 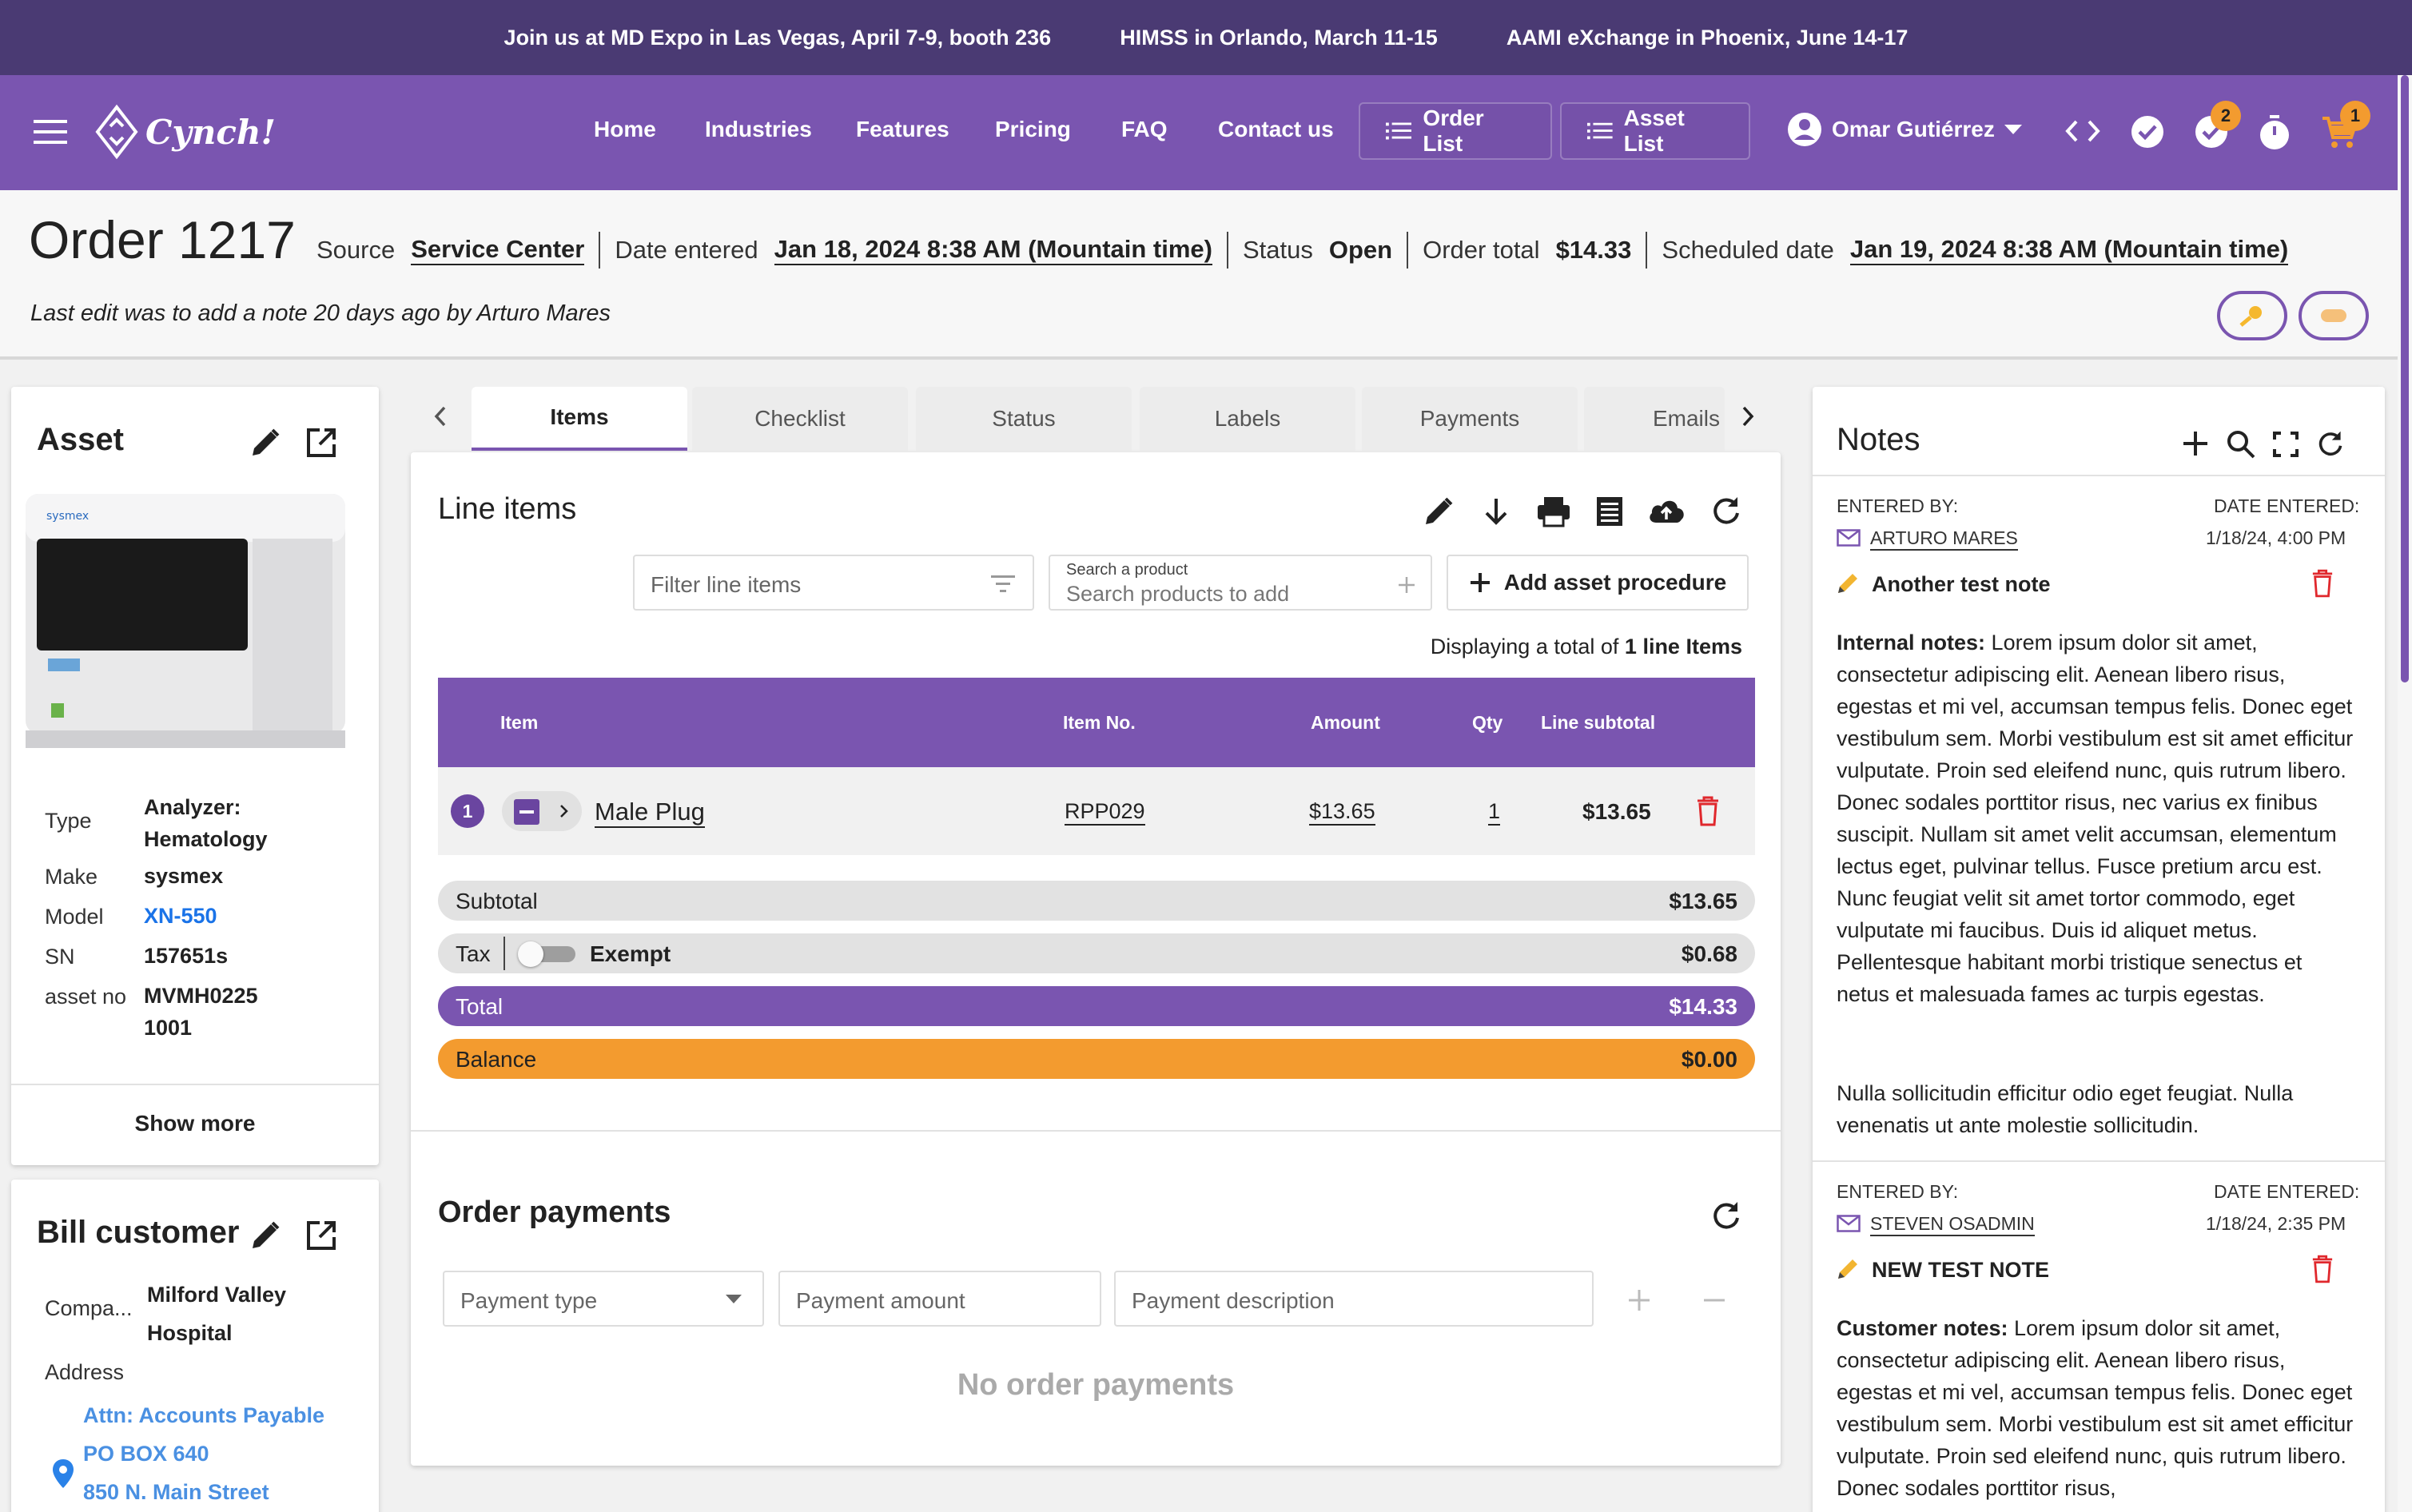 What do you see at coordinates (530, 954) in the screenshot?
I see `toggle-thumb` at bounding box center [530, 954].